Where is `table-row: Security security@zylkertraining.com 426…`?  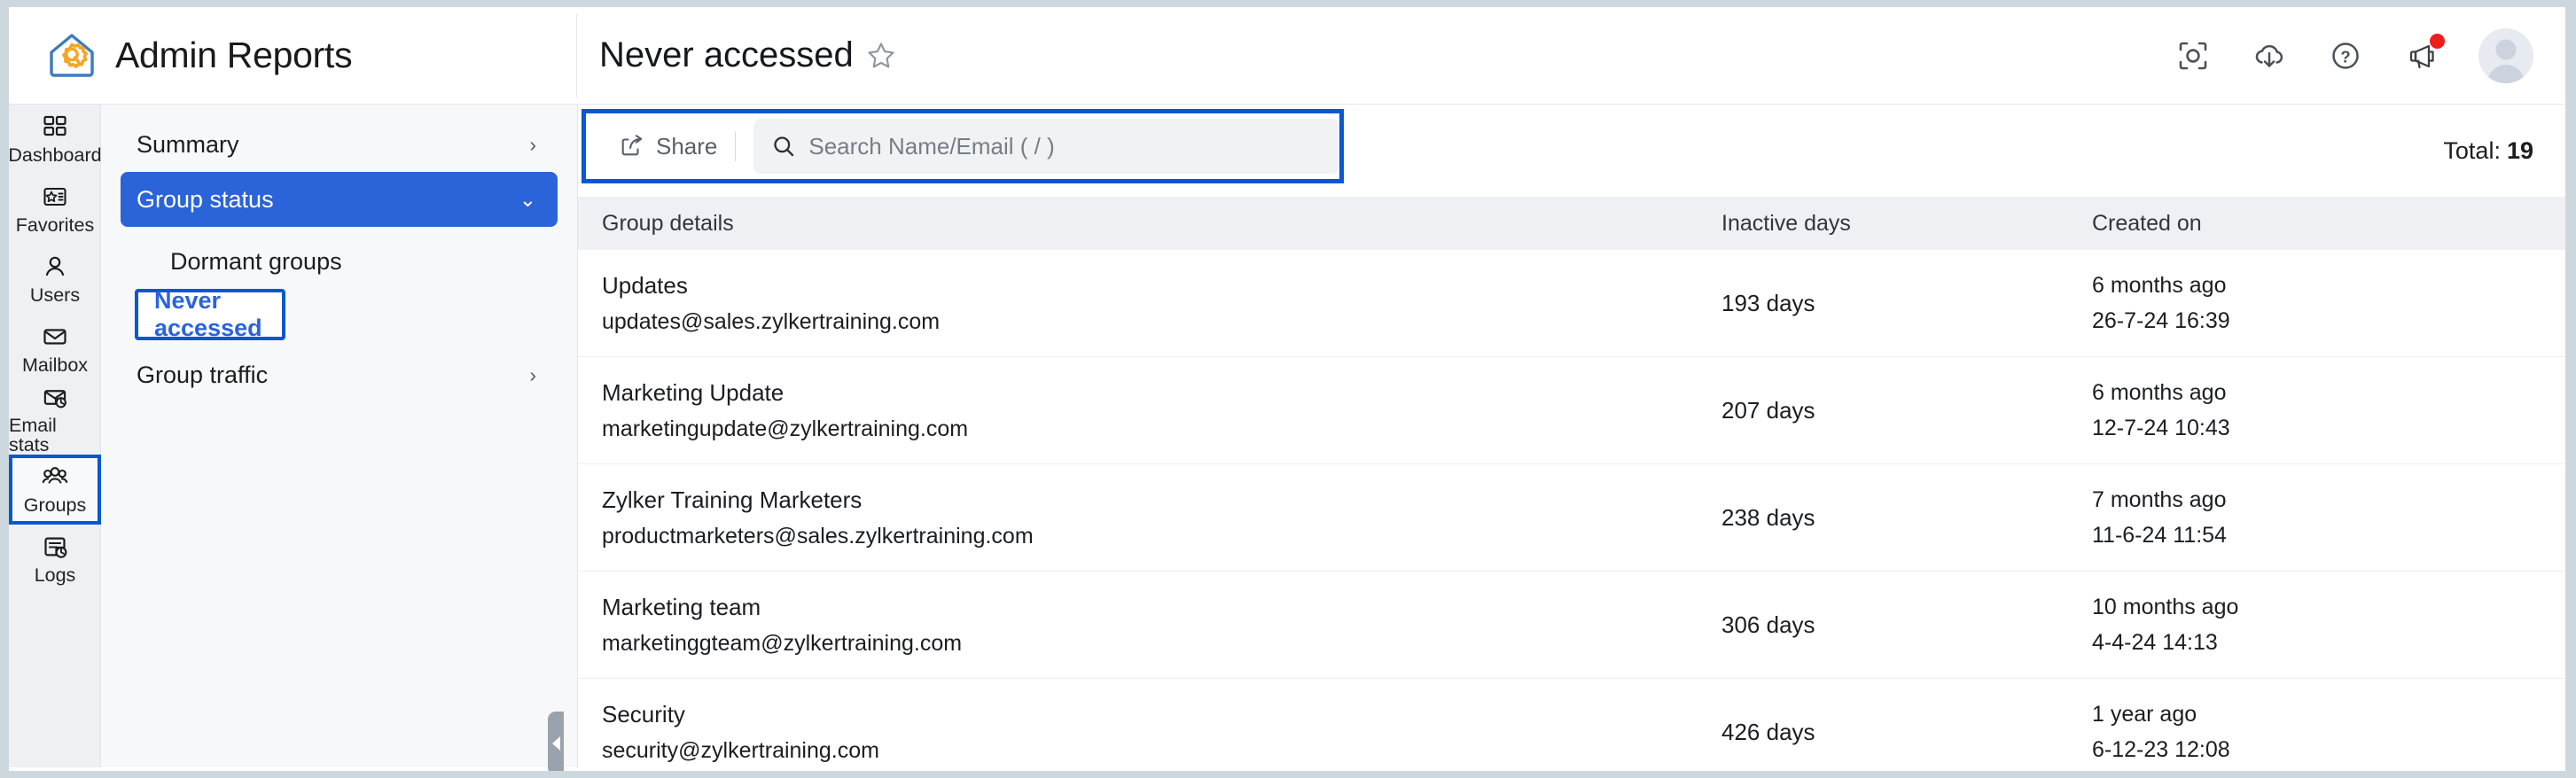 table-row: Security security@zylkertraining.com 426… is located at coordinates (1571, 725).